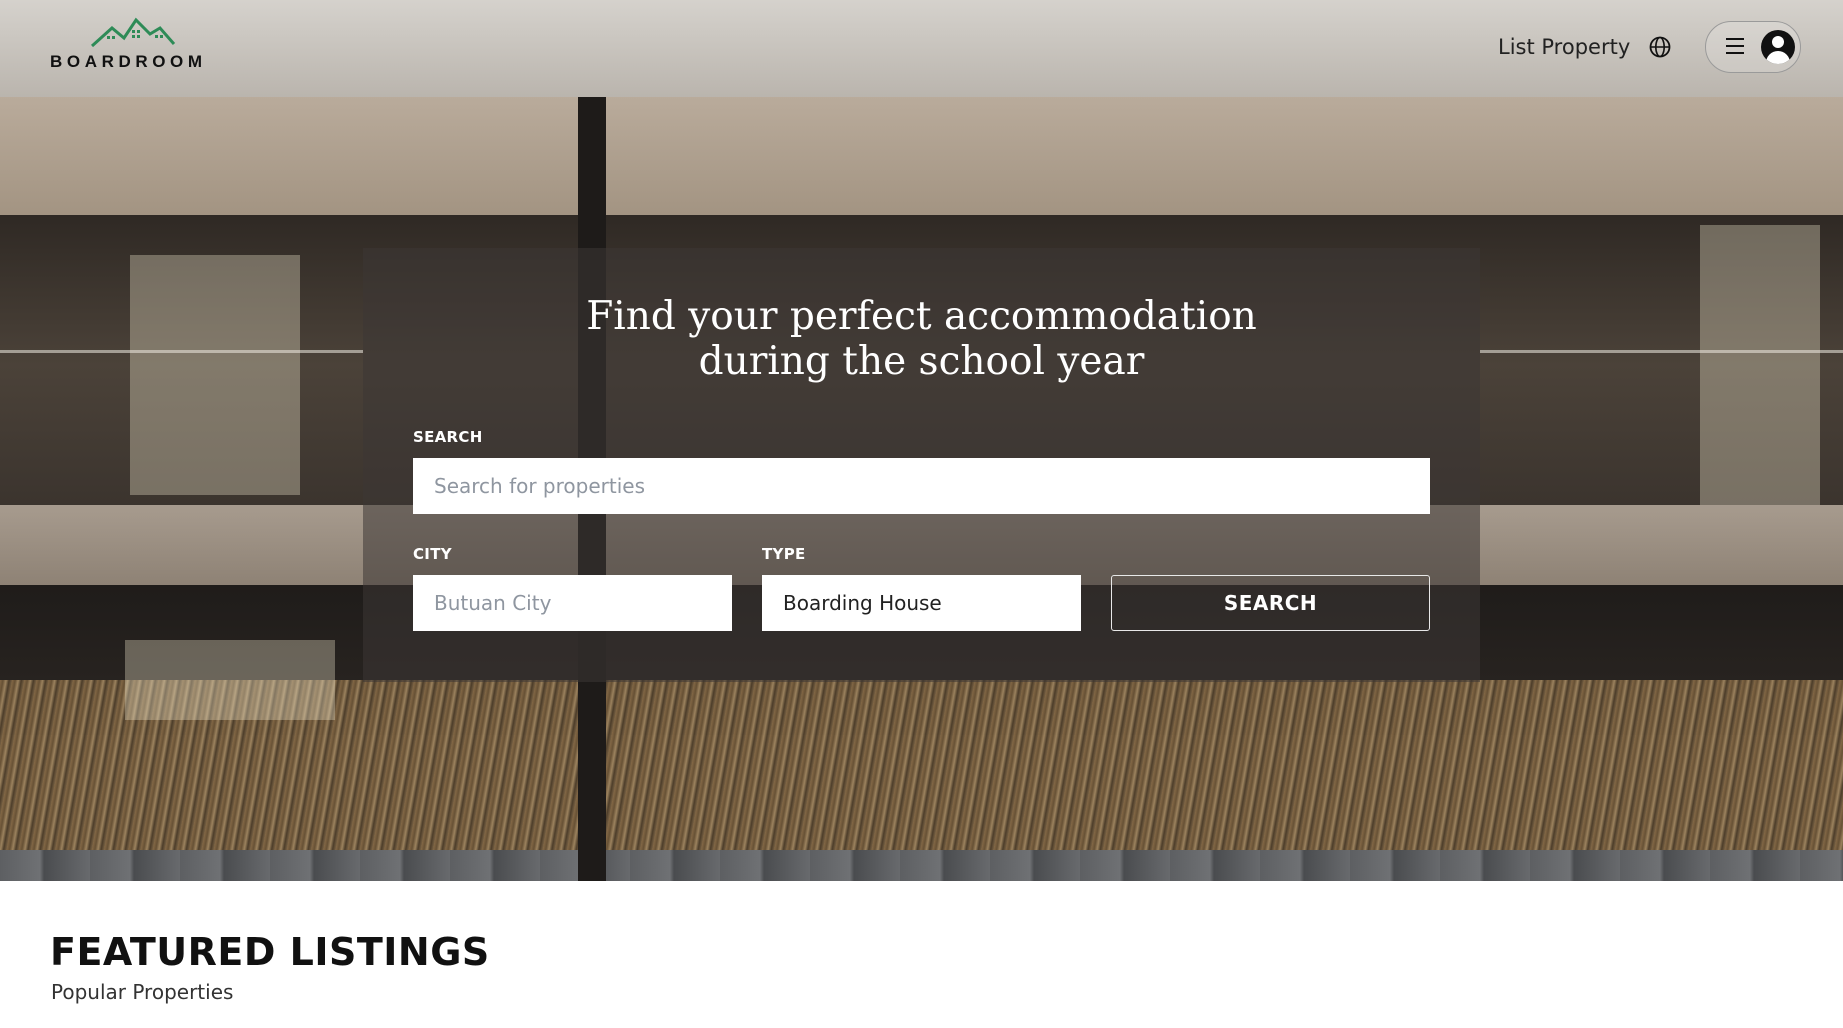 This screenshot has width=1843, height=1028. I want to click on user-avatar-icon, so click(1778, 47).